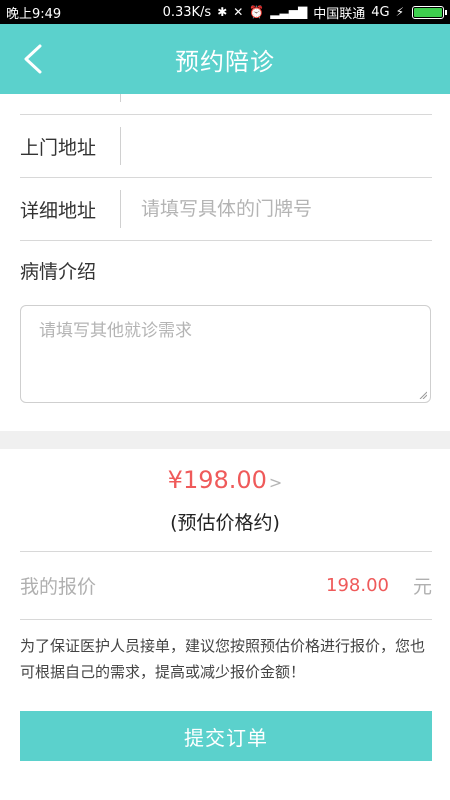 The width and height of the screenshot is (450, 800). I want to click on resize-grip-icon, so click(423, 395).